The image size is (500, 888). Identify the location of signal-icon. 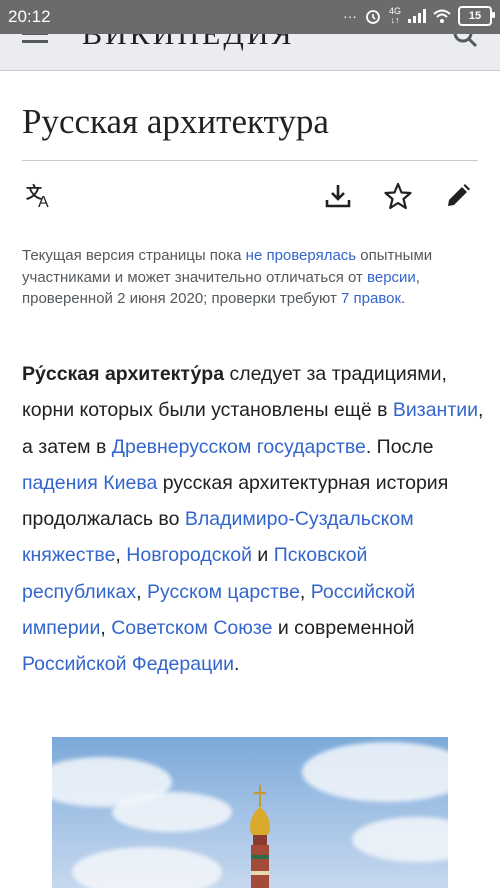
(417, 16).